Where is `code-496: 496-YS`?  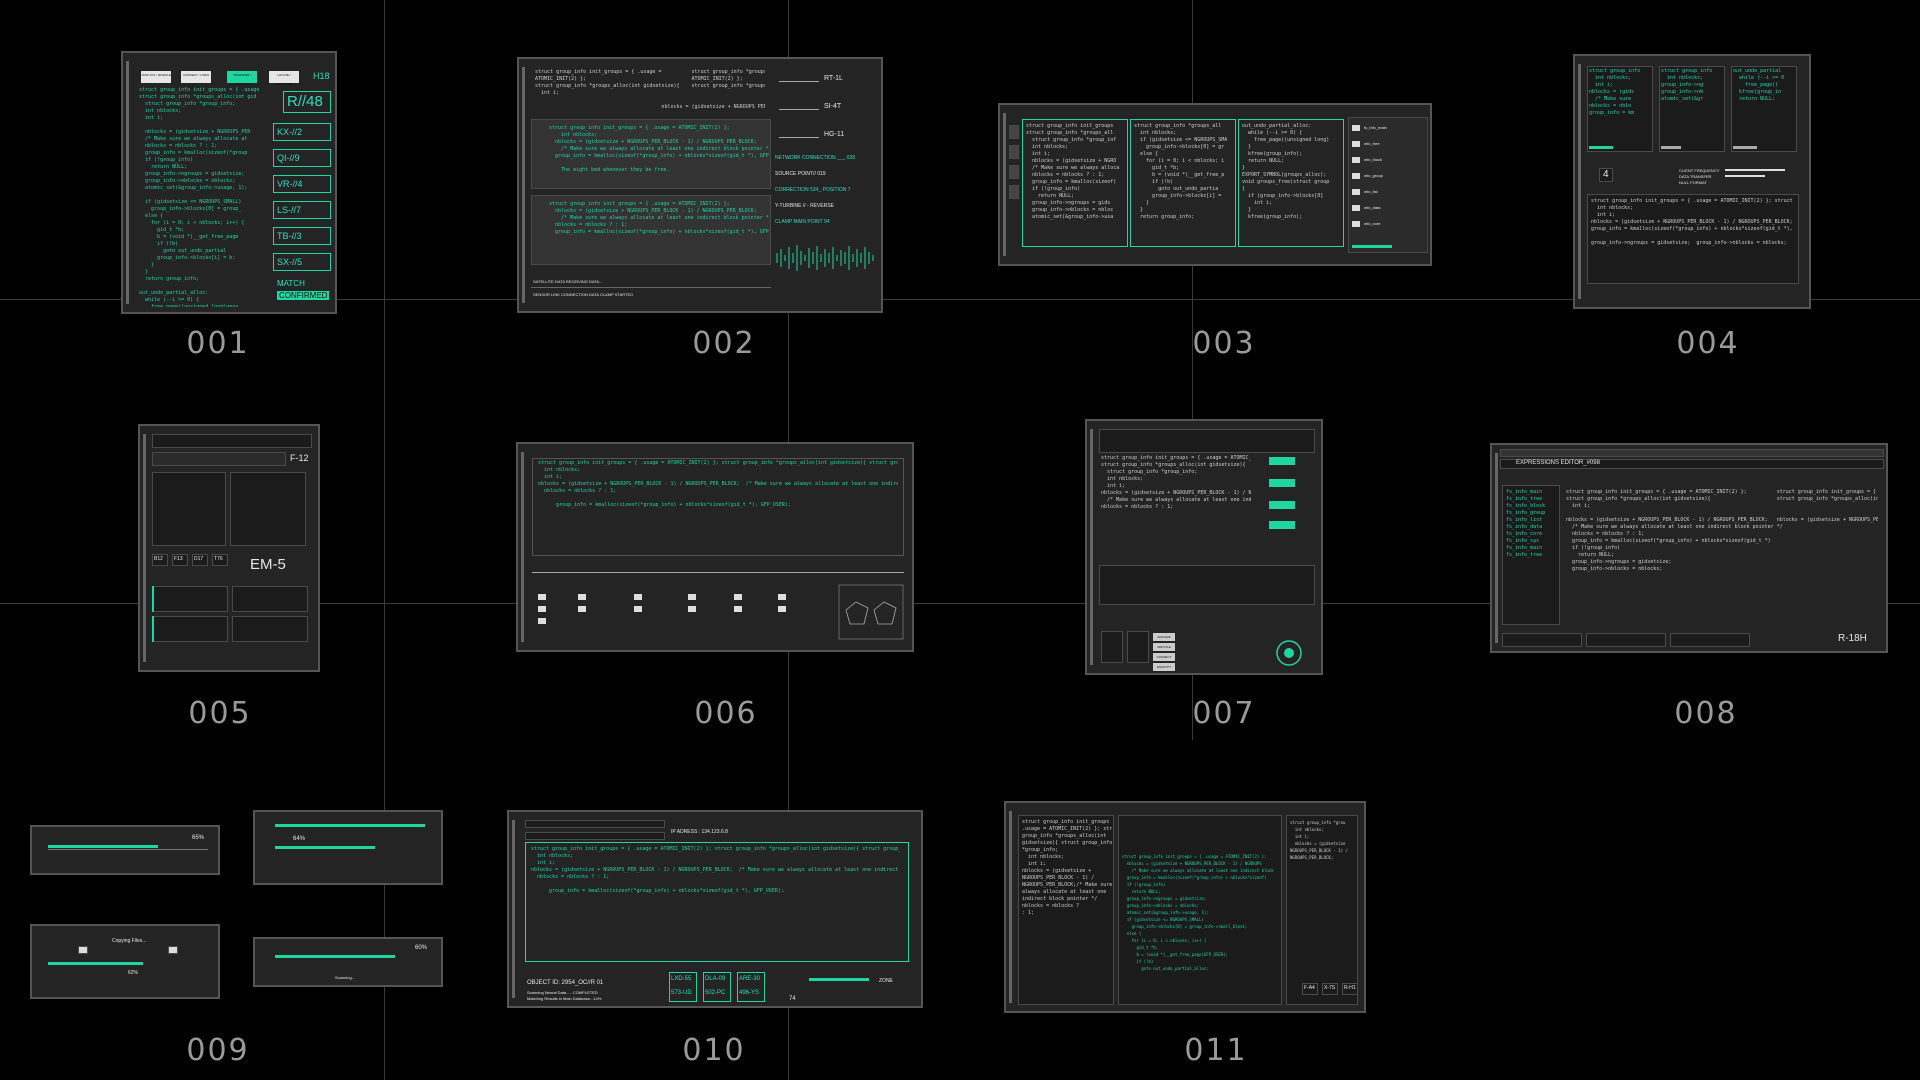 code-496: 496-YS is located at coordinates (749, 993).